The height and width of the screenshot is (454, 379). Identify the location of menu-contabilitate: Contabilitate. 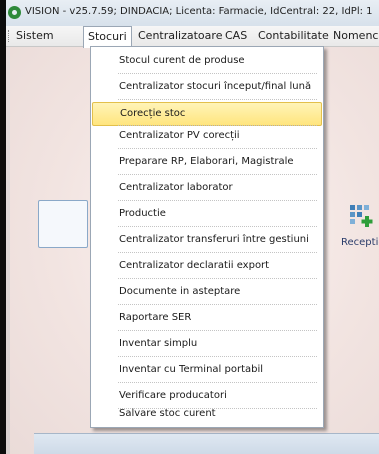
(293, 36).